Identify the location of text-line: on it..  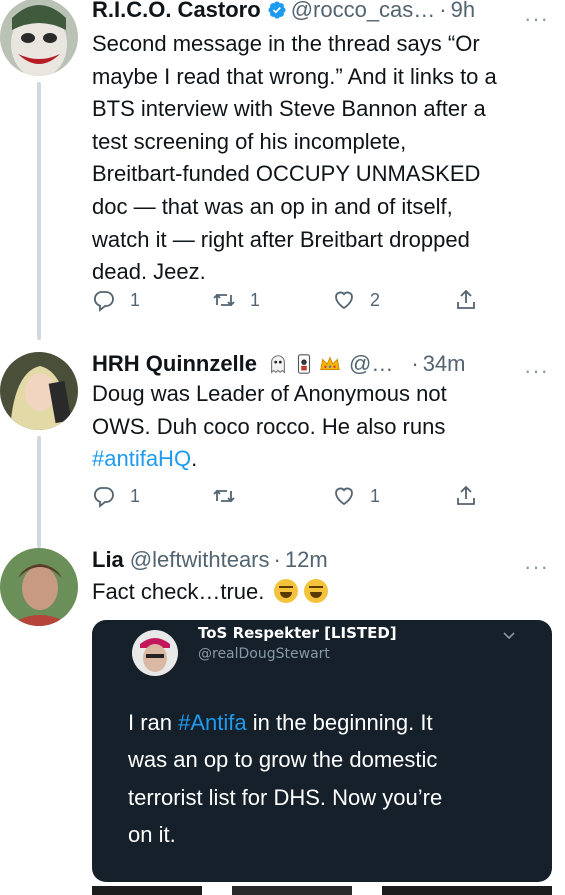
(152, 835).